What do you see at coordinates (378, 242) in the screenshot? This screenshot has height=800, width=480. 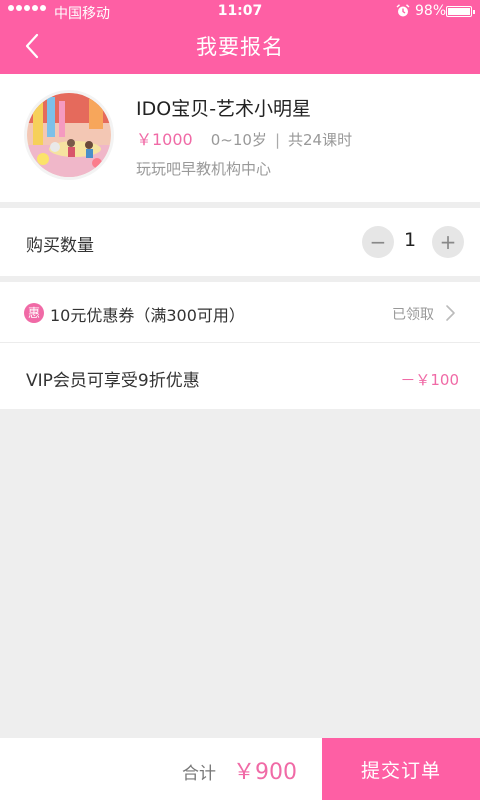 I see `quantity-minus-button: −` at bounding box center [378, 242].